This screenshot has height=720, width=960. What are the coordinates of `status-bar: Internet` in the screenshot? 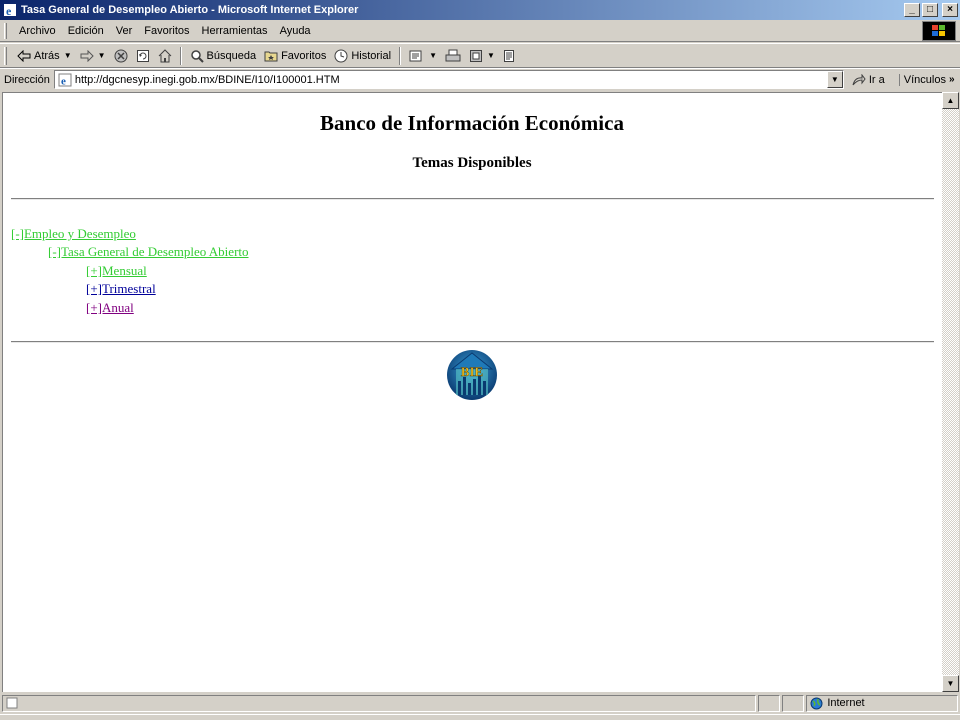 It's located at (480, 703).